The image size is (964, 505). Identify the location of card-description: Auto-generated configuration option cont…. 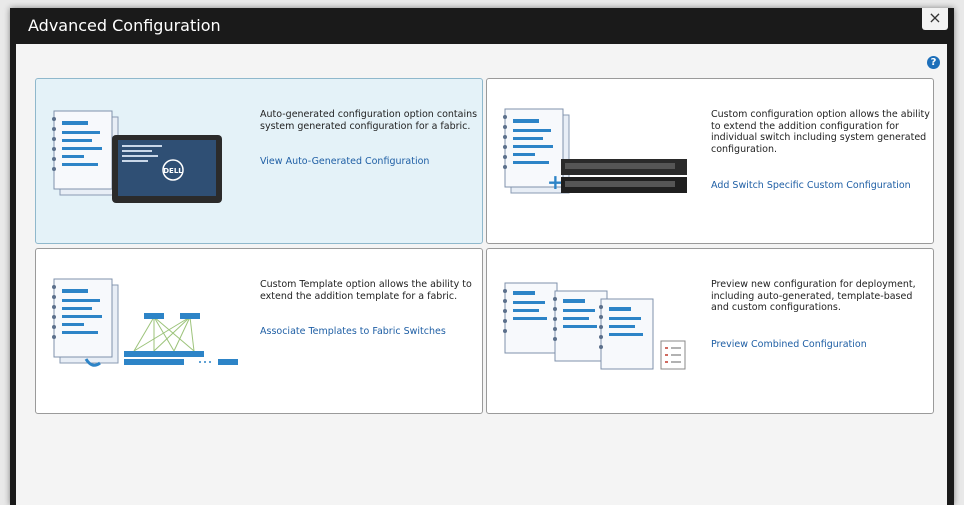
(369, 120).